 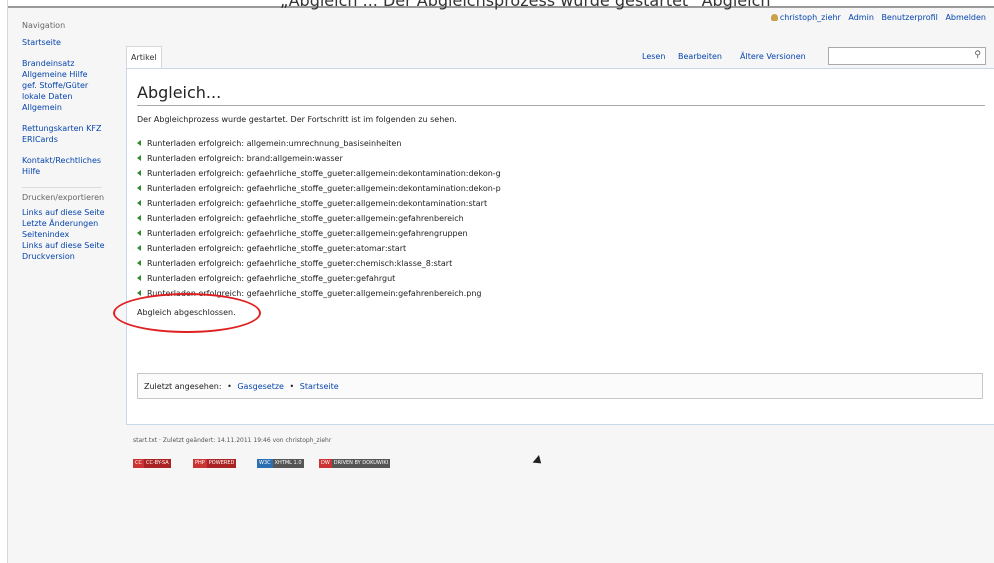 I want to click on sidebar-divider, so click(x=62, y=187).